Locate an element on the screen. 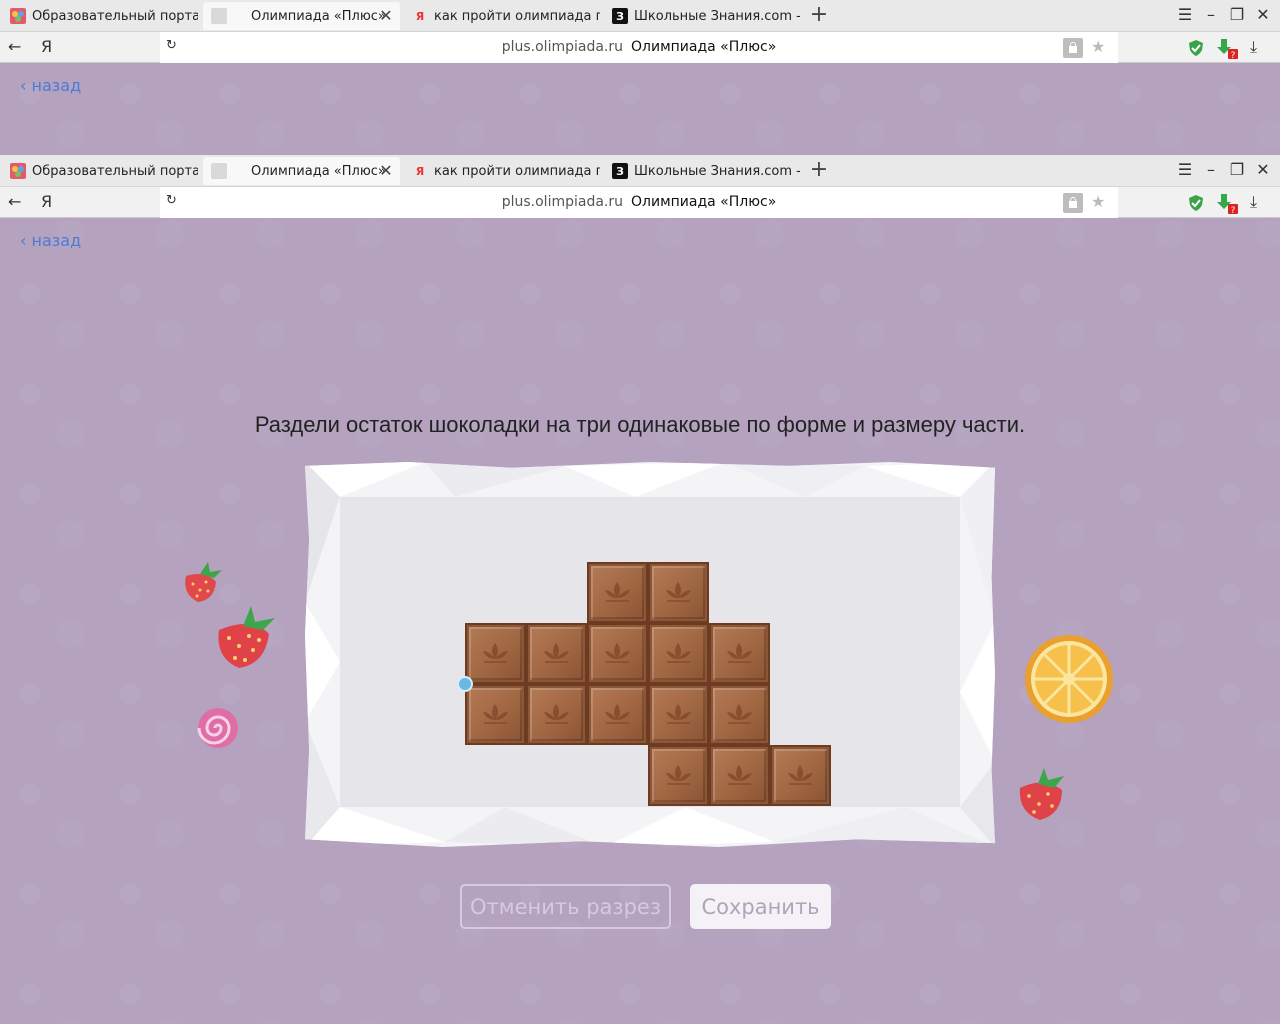  strawberry-right-icon is located at coordinates (1041, 794).